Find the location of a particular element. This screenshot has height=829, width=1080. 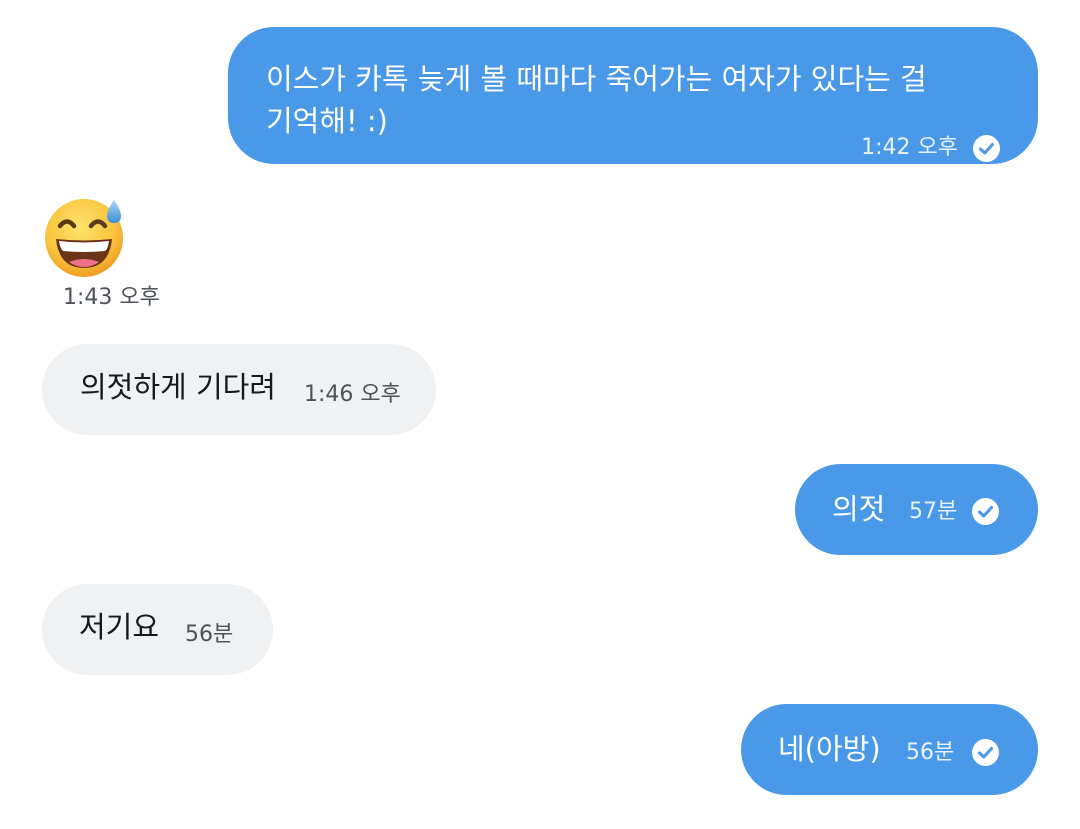

incoming-message-bubble: 의젓하게 기다려 1:46 오후 is located at coordinates (239, 389).